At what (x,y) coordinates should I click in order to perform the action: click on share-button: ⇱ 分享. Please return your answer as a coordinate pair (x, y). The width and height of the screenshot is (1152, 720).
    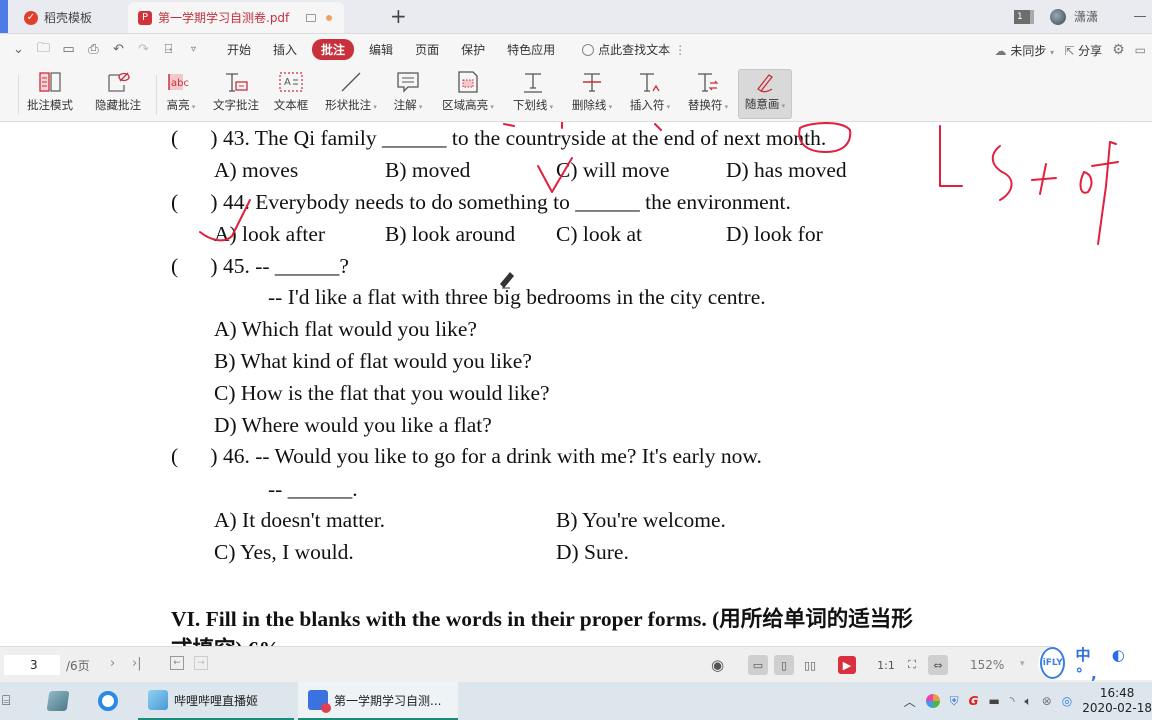
    Looking at the image, I should click on (1083, 50).